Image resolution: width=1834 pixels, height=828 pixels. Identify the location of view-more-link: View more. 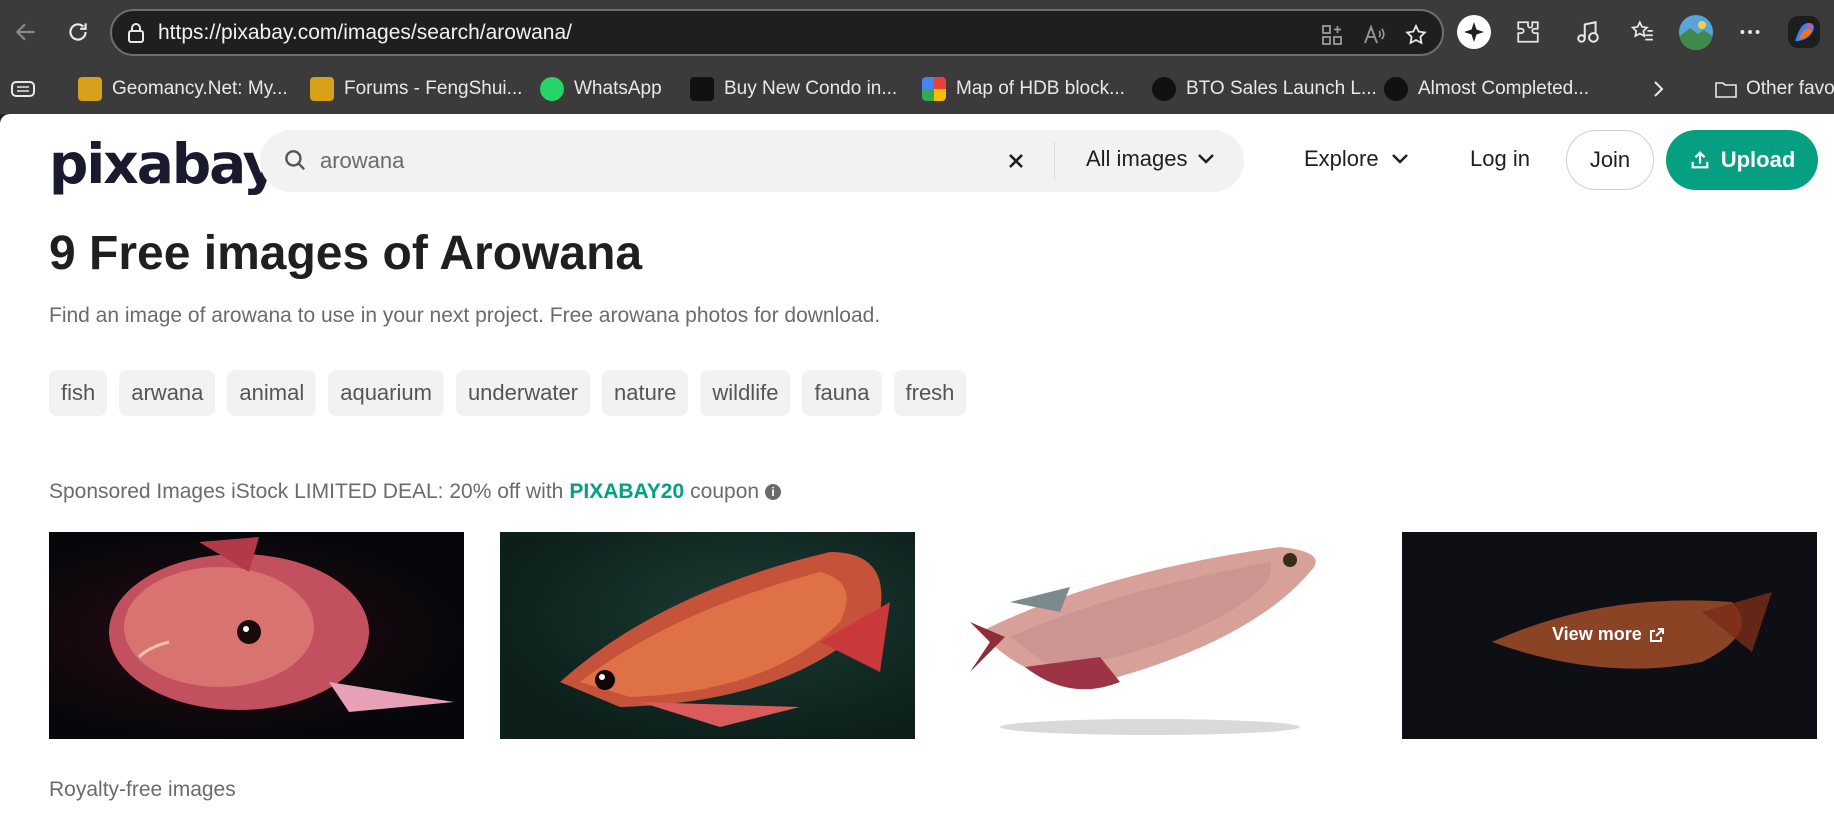
(1608, 634).